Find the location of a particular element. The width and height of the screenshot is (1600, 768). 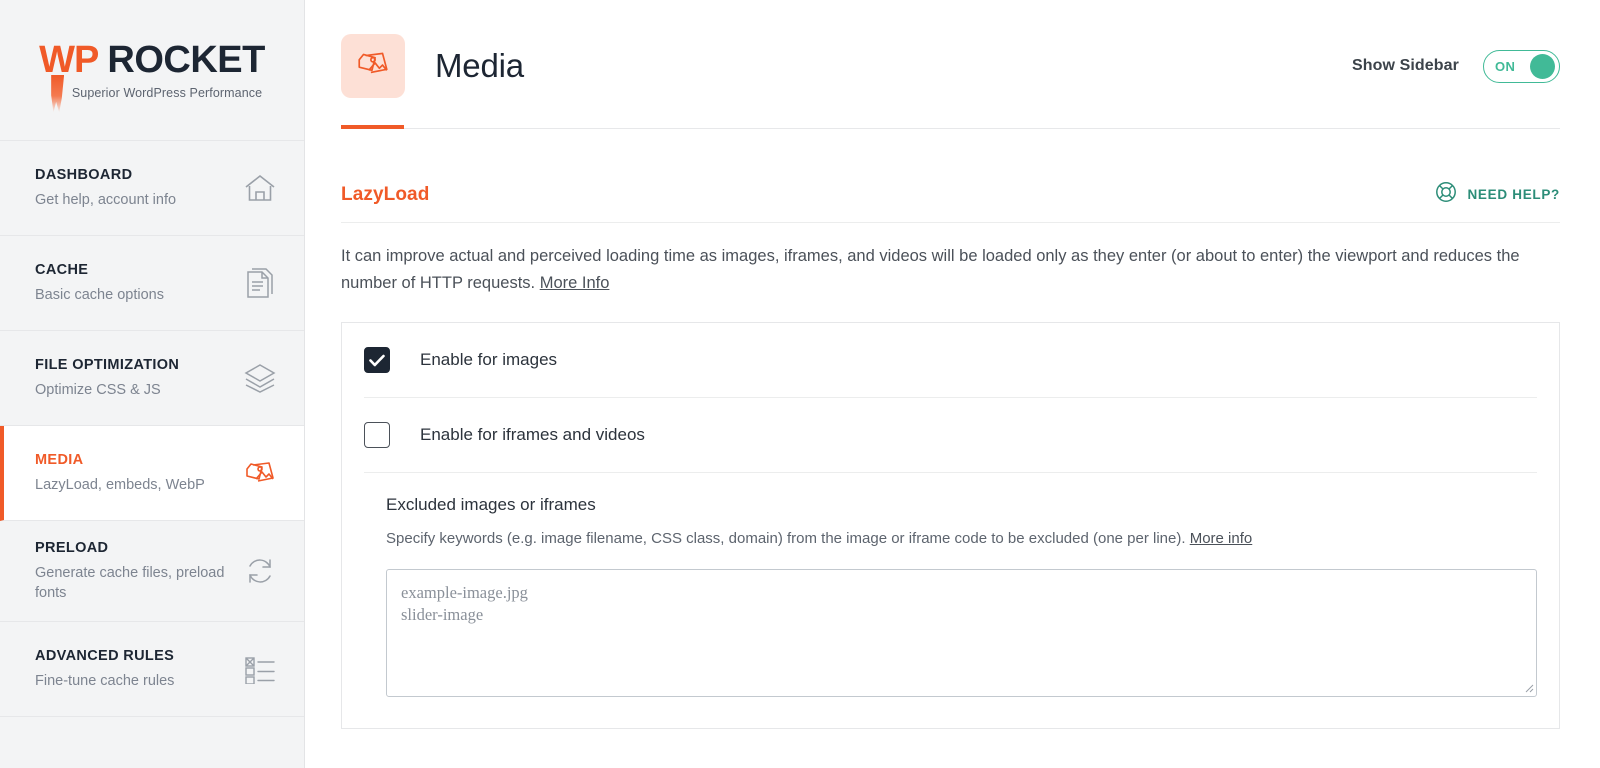

sidebar-item-advanced-rules: ADVANCED RULES Fine-tune cache rules is located at coordinates (152, 670).